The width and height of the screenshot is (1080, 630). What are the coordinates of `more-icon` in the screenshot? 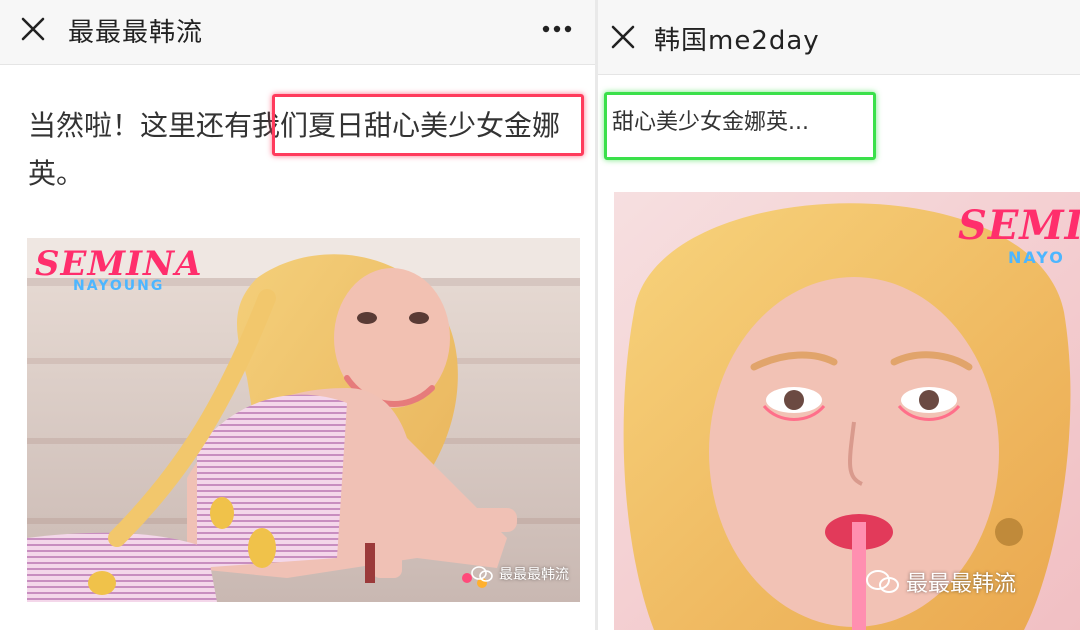 It's located at (557, 29).